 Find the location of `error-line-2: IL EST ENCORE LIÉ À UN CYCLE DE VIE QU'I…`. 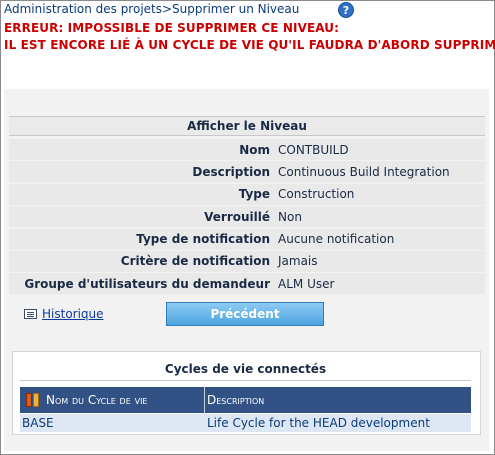

error-line-2: IL EST ENCORE LIÉ À UN CYCLE DE VIE QU'I… is located at coordinates (249, 45).